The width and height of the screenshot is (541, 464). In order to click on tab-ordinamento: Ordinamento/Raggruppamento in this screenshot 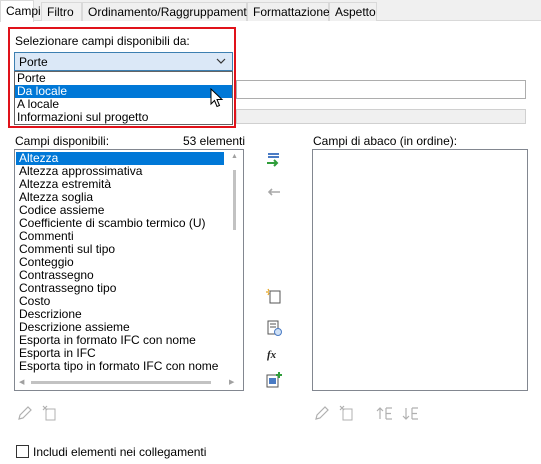, I will do `click(167, 11)`.